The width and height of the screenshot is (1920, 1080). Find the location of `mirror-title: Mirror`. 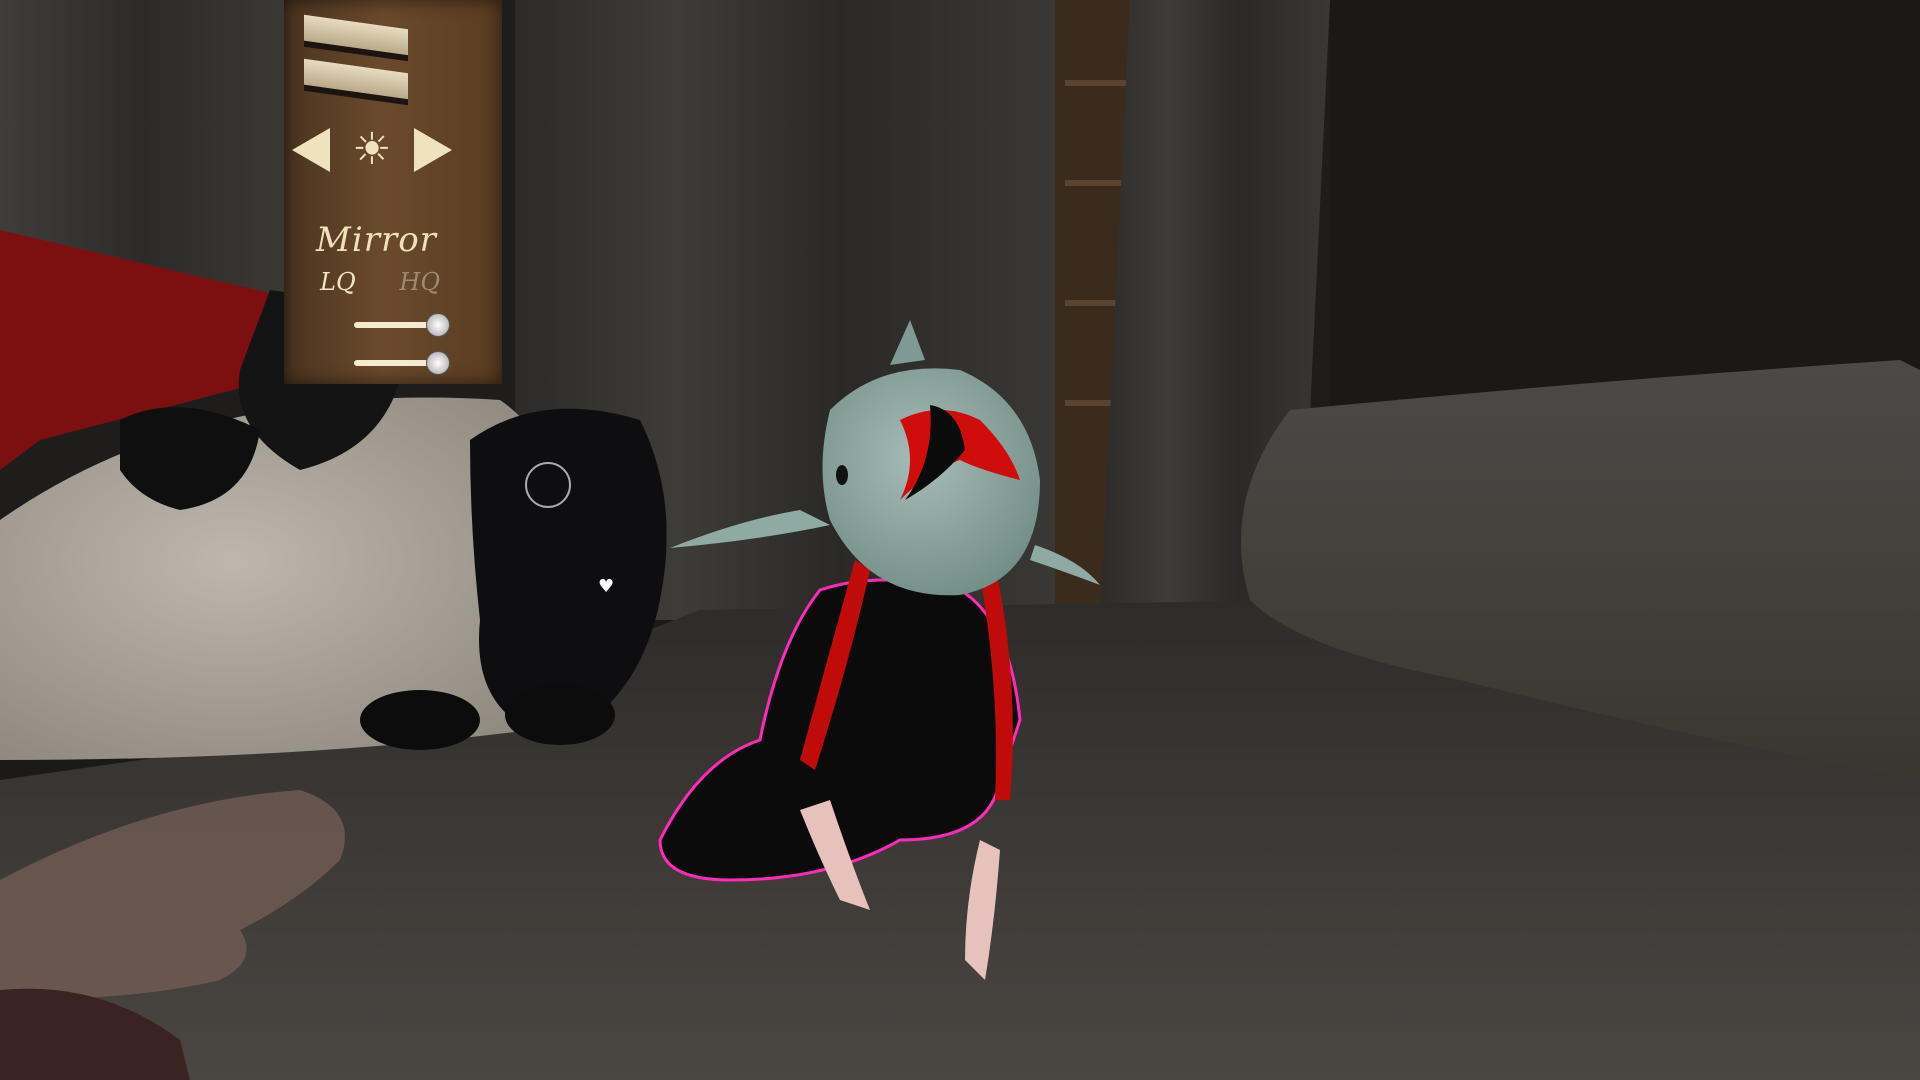

mirror-title: Mirror is located at coordinates (376, 240).